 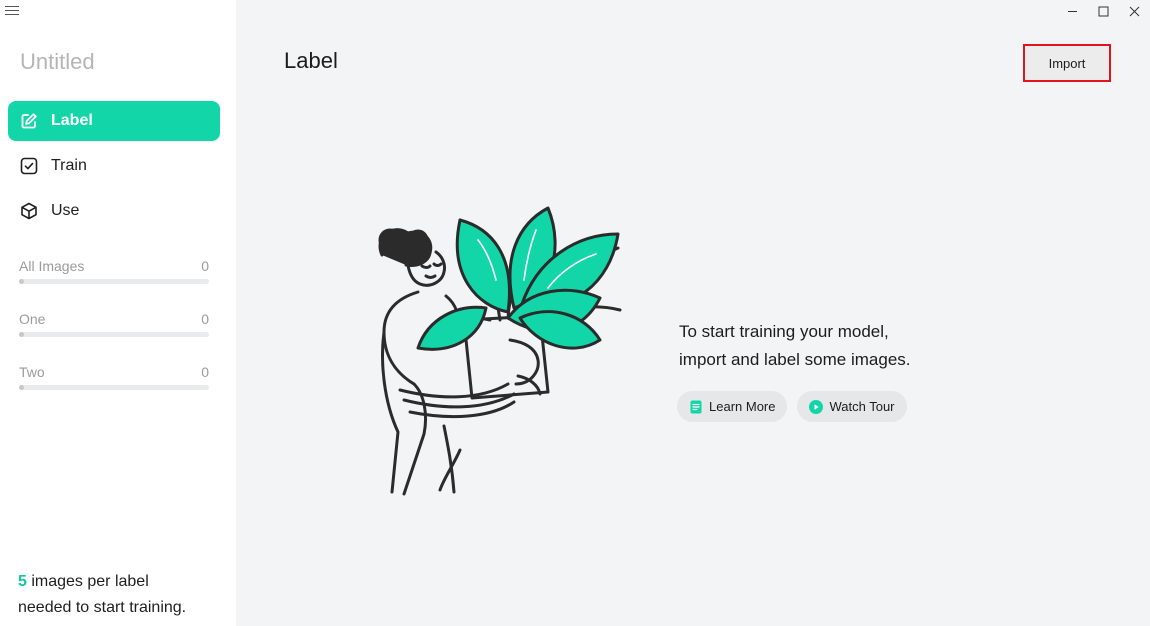 I want to click on minimize-icon, so click(x=1072, y=11).